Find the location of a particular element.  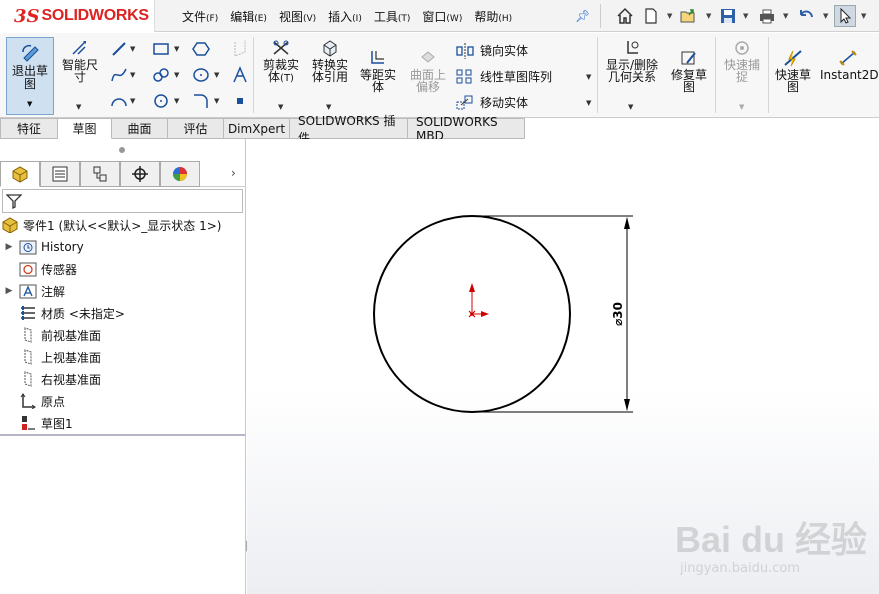

dimxpert-manager-tab is located at coordinates (140, 174).